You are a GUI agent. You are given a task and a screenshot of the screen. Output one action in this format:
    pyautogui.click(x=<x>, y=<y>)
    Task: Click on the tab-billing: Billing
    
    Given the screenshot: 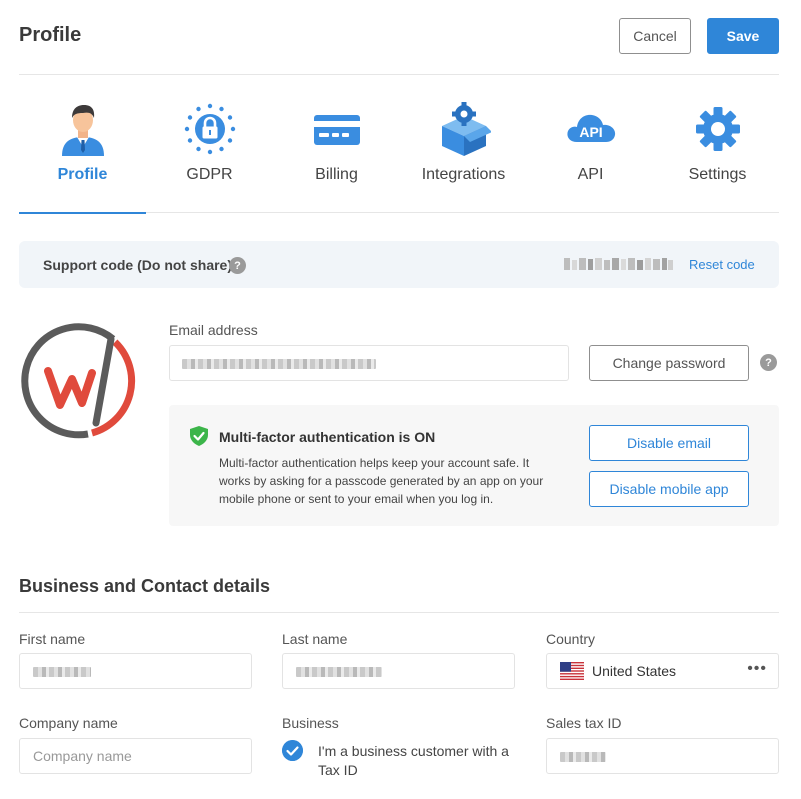 What is the action you would take?
    pyautogui.click(x=336, y=144)
    